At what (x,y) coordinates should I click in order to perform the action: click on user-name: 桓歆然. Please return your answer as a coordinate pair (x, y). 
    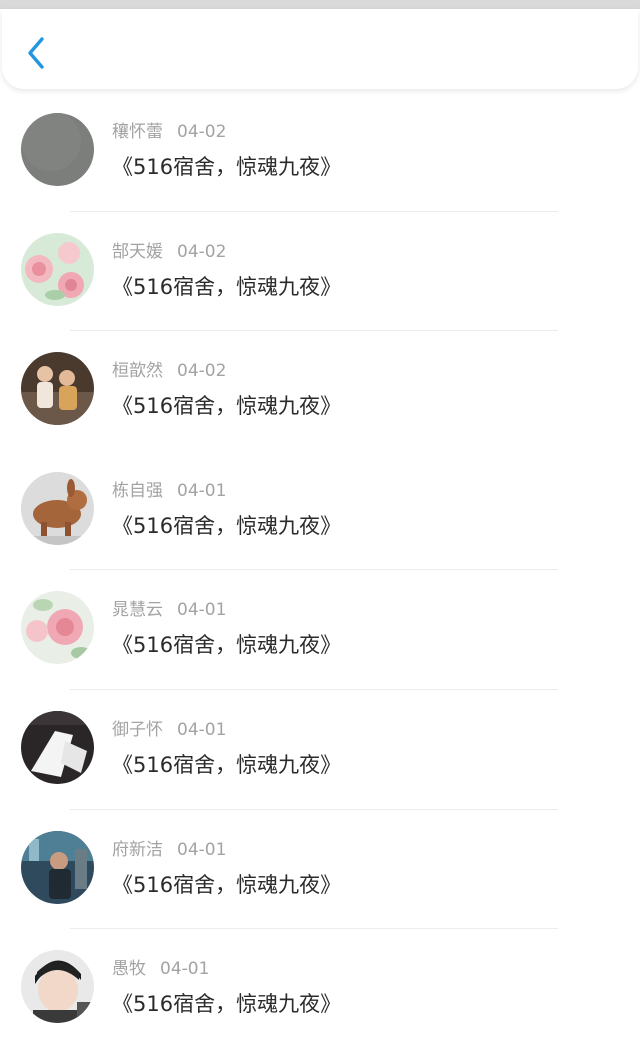
    Looking at the image, I should click on (137, 371).